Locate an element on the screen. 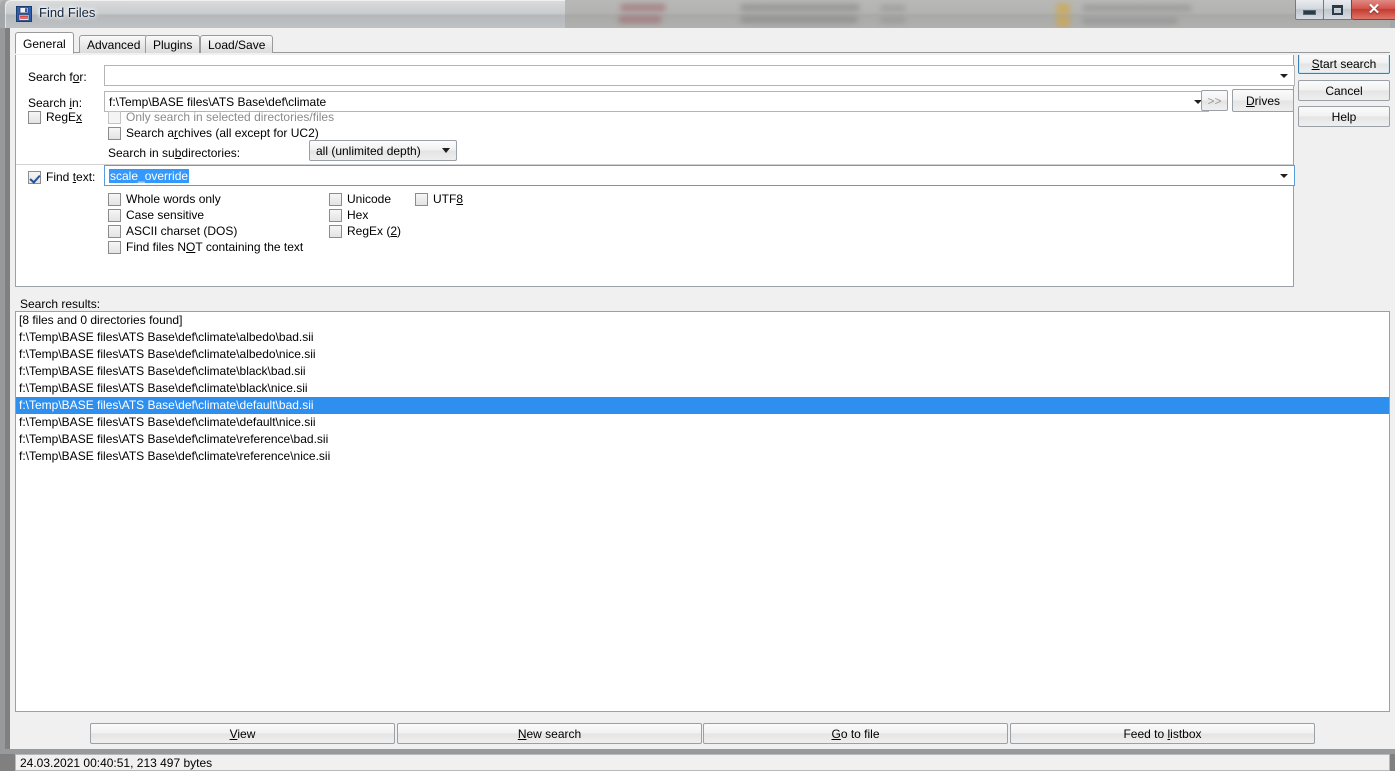 This screenshot has height=771, width=1395. window-controls: ✕ is located at coordinates (1345, 11).